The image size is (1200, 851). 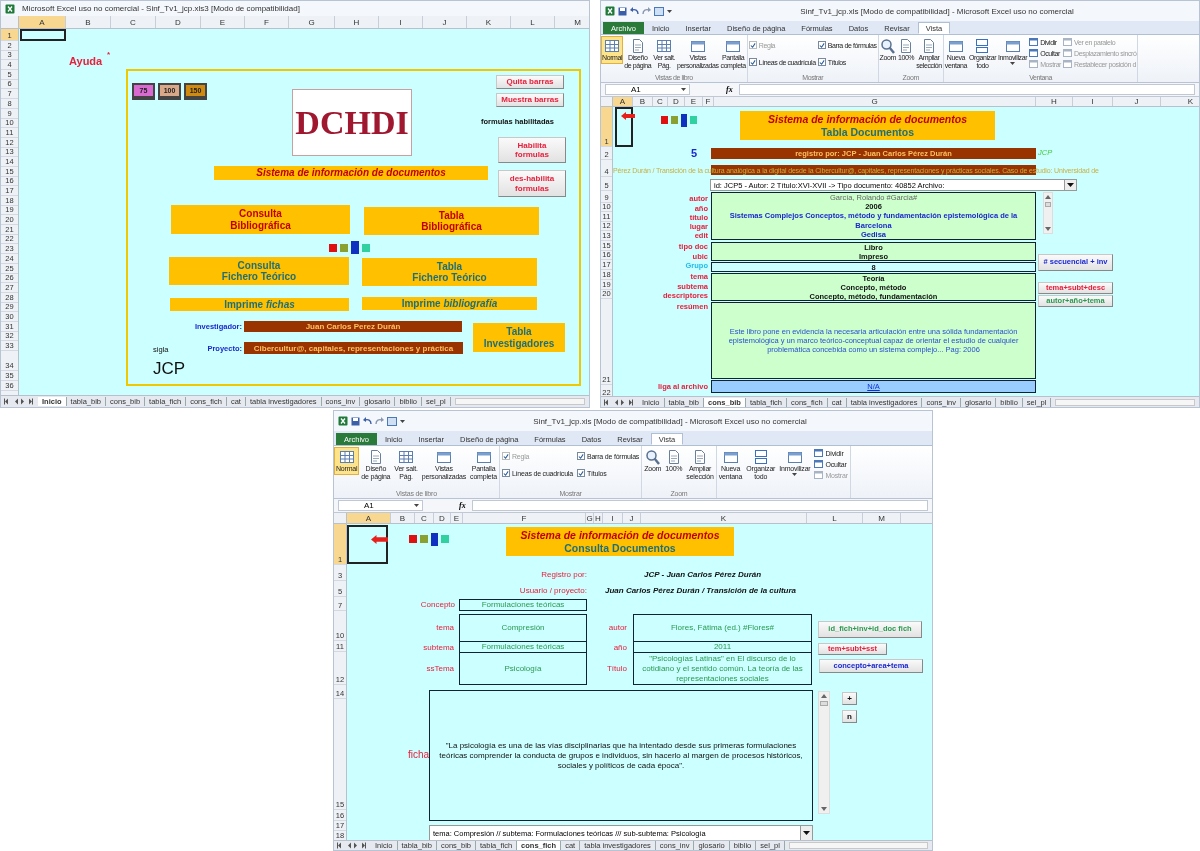 I want to click on macro-button: Muestra barras, so click(x=530, y=100).